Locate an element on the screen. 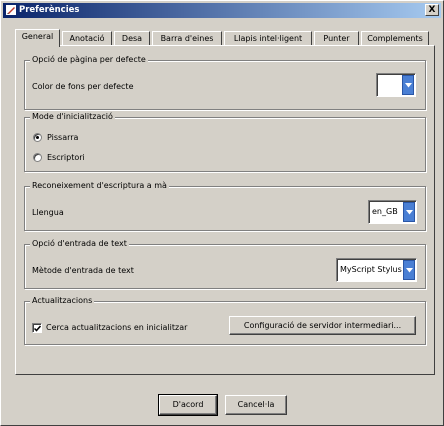 The height and width of the screenshot is (426, 444). group-title: Mode d'inicialització is located at coordinates (72, 116).